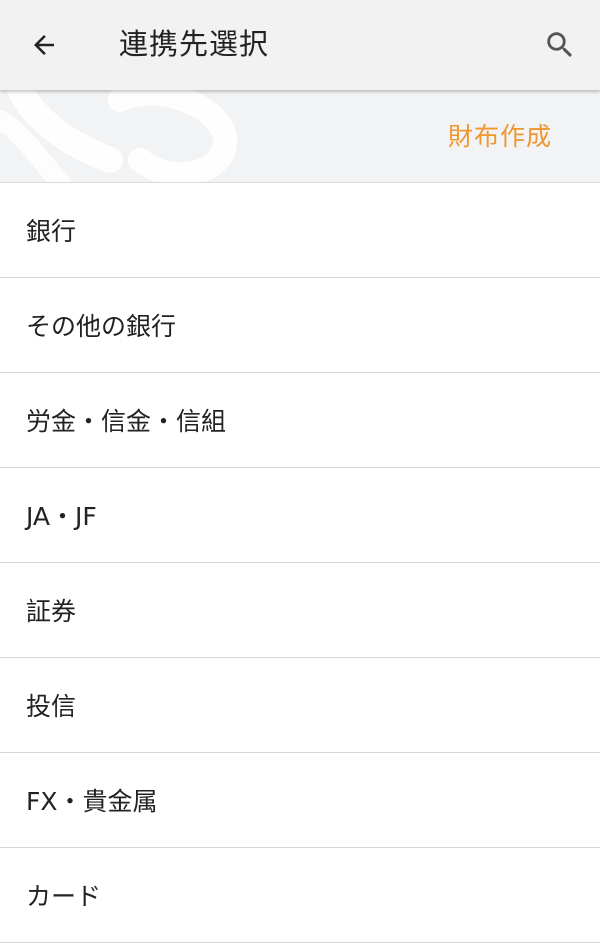 The image size is (600, 952). I want to click on list-item-labor-credit-unions: 労金・信金・信組, so click(300, 420).